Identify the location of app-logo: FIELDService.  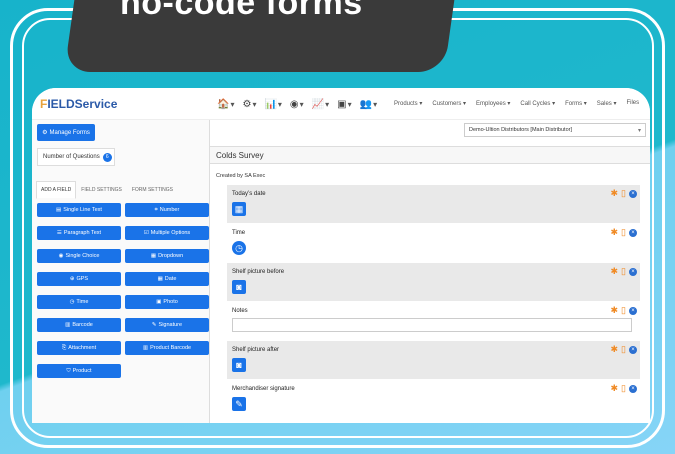
(78, 104).